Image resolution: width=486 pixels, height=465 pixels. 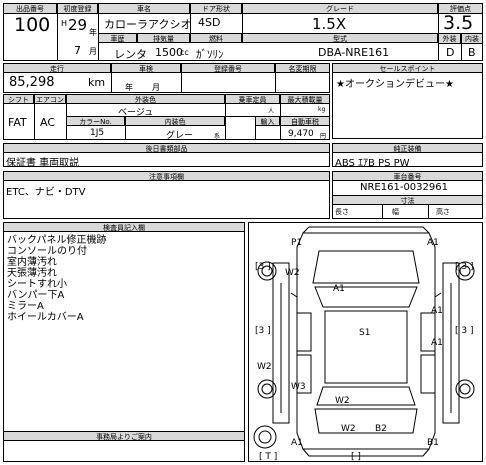 What do you see at coordinates (395, 84) in the screenshot?
I see `sales-point: ★オークションデビュー★` at bounding box center [395, 84].